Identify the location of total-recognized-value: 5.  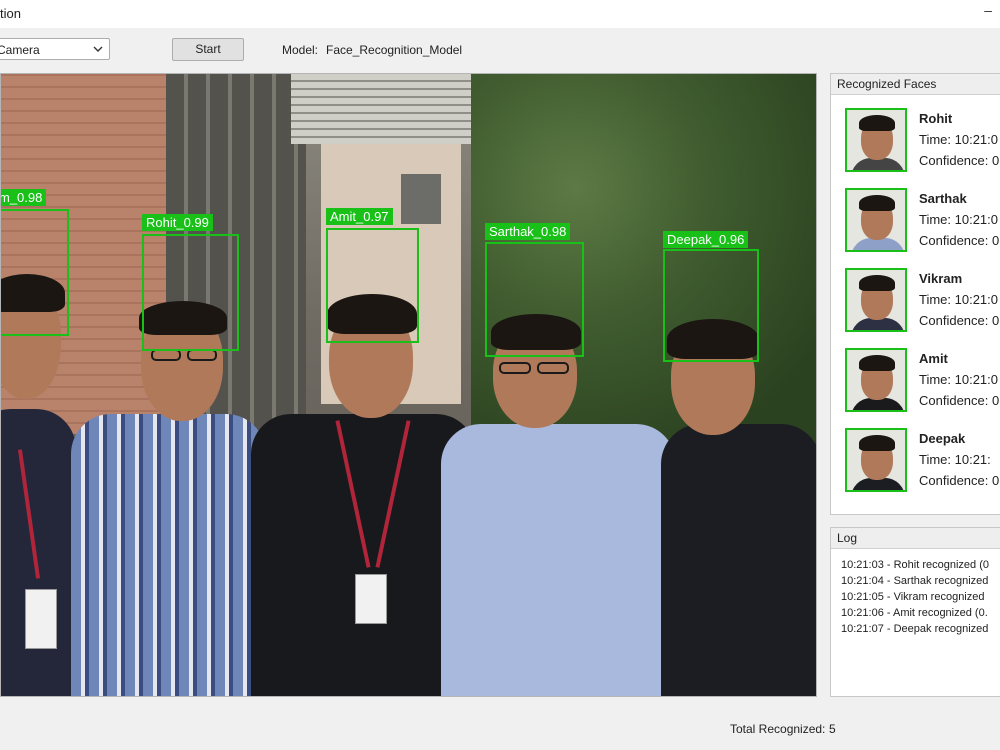
(832, 729).